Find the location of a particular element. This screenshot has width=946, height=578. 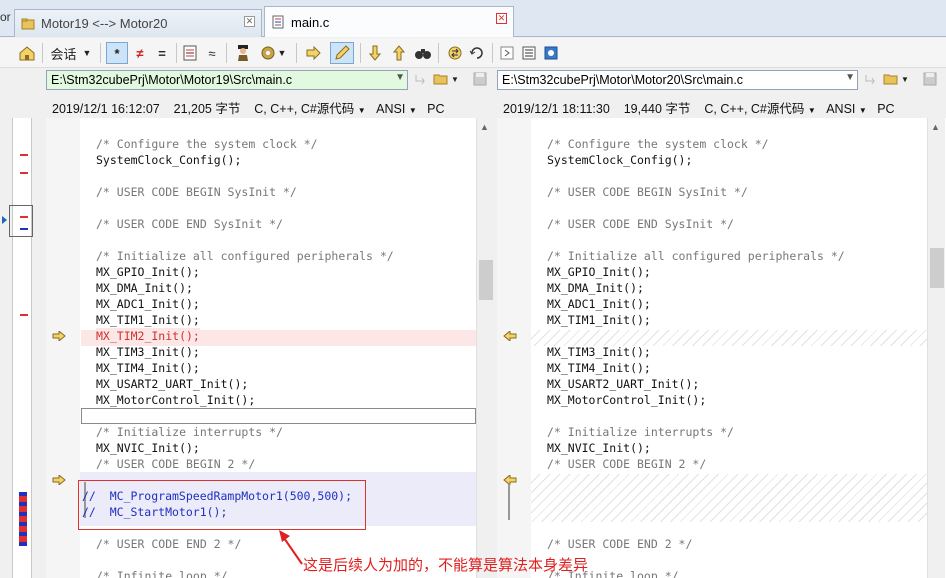

right-scrollbar: ▲ is located at coordinates (936, 348).